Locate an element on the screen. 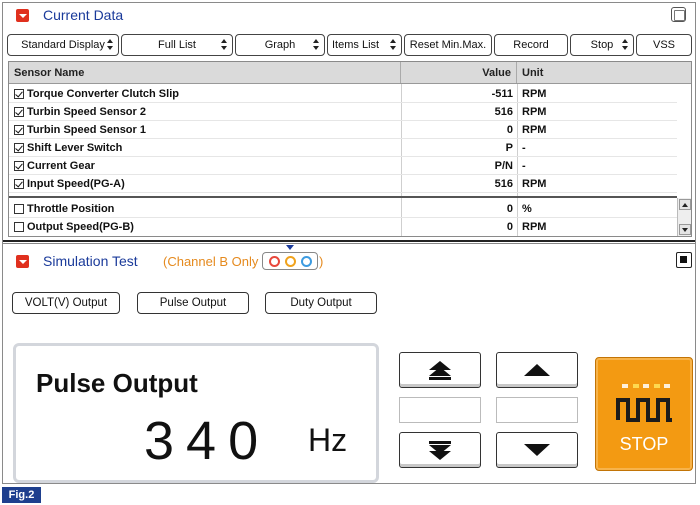  toolbar-label: Full List is located at coordinates (177, 45).